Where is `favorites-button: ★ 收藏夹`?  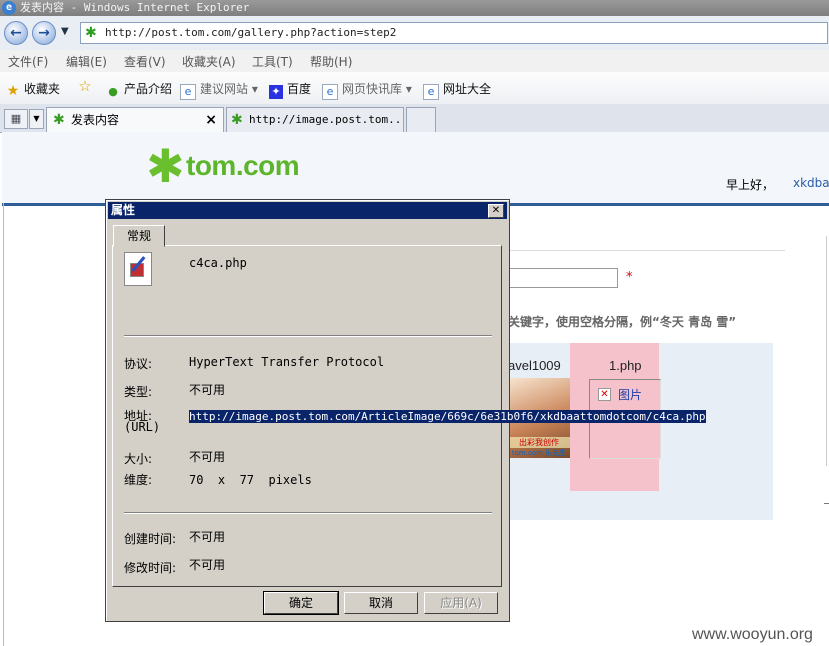 favorites-button: ★ 收藏夹 is located at coordinates (33, 89).